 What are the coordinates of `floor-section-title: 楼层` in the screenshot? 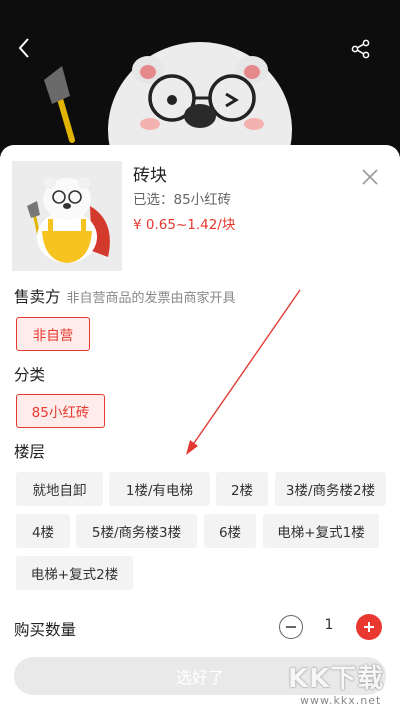 It's located at (30, 452).